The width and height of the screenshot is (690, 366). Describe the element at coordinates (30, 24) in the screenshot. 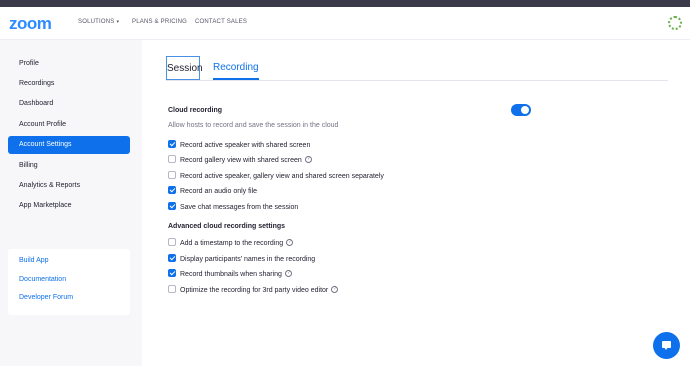

I see `zoom-logo: zoom` at that location.